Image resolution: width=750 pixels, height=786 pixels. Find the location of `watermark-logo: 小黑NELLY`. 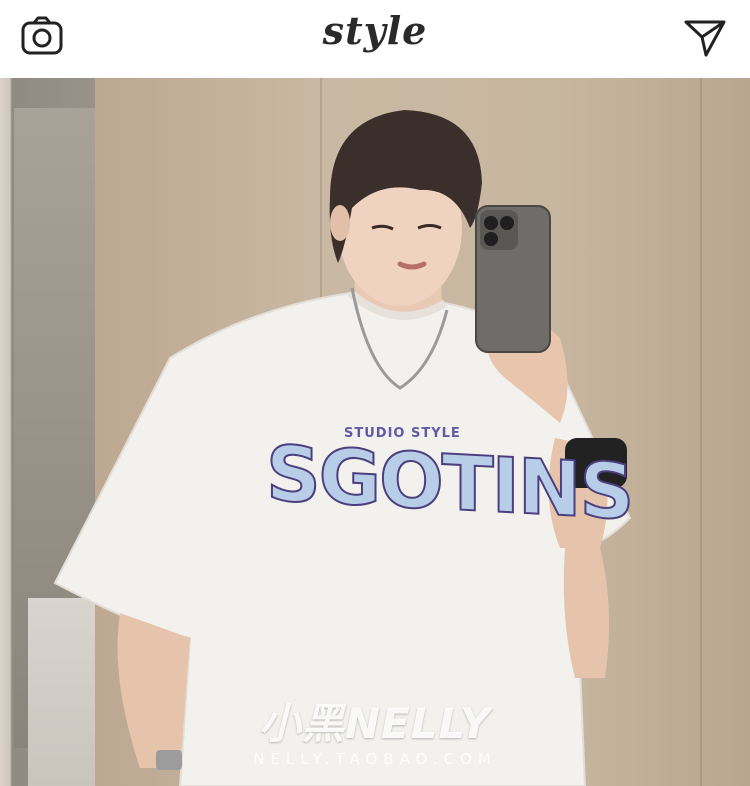

watermark-logo: 小黑NELLY is located at coordinates (375, 723).